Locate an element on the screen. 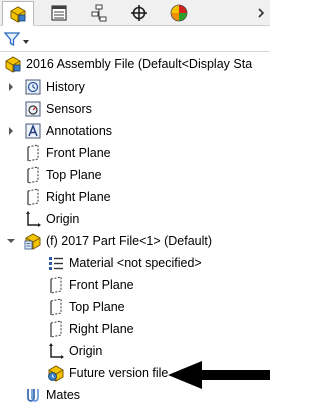  propertymanager-tab is located at coordinates (59, 13).